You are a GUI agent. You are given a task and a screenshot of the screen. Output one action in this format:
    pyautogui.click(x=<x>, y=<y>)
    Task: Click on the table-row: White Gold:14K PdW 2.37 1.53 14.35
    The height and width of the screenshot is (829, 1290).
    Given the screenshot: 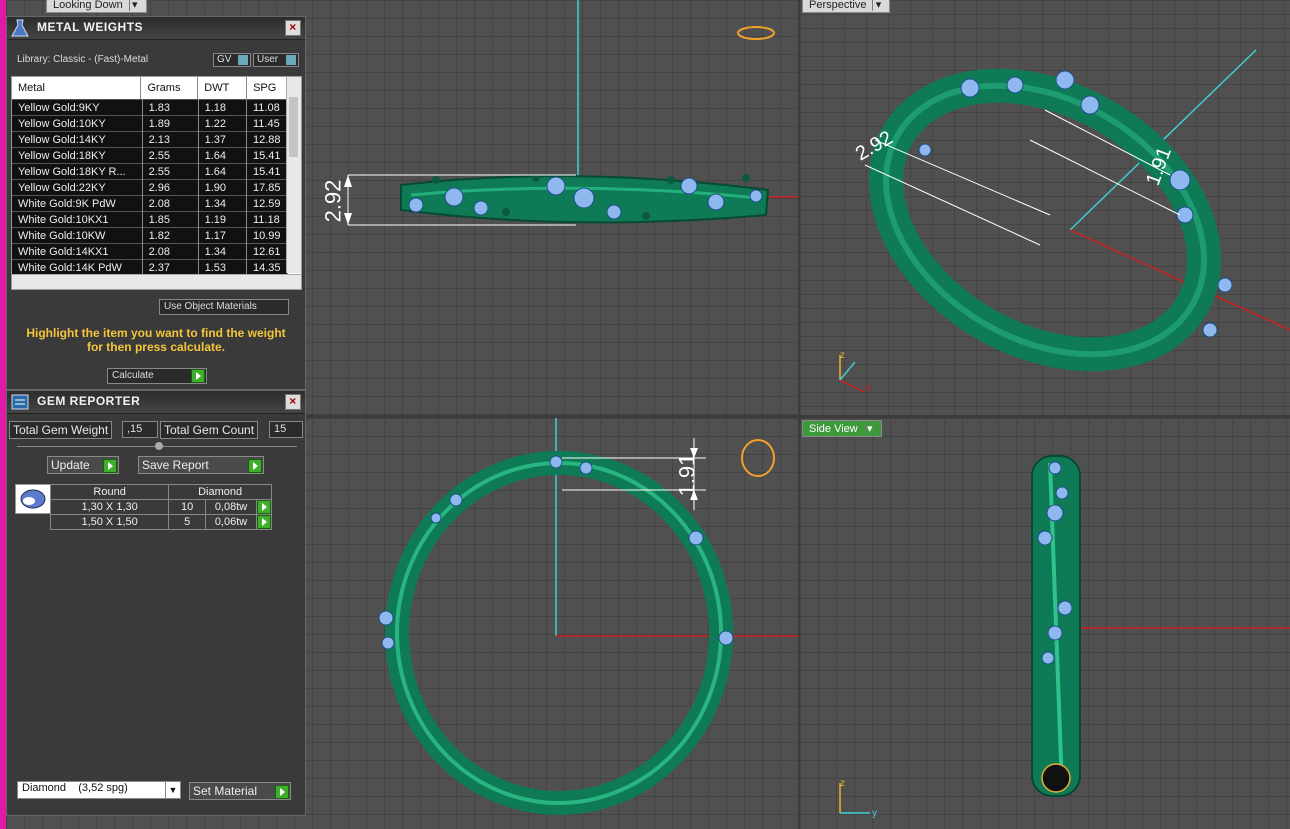 What is the action you would take?
    pyautogui.click(x=150, y=267)
    